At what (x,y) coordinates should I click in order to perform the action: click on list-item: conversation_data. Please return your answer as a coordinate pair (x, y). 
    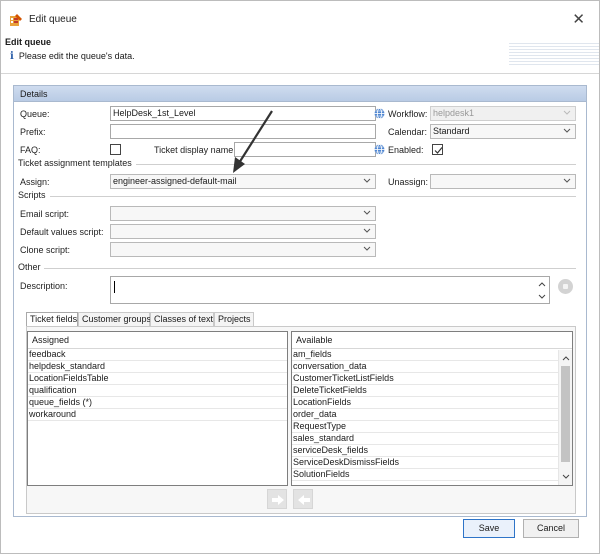
    Looking at the image, I should click on (425, 367).